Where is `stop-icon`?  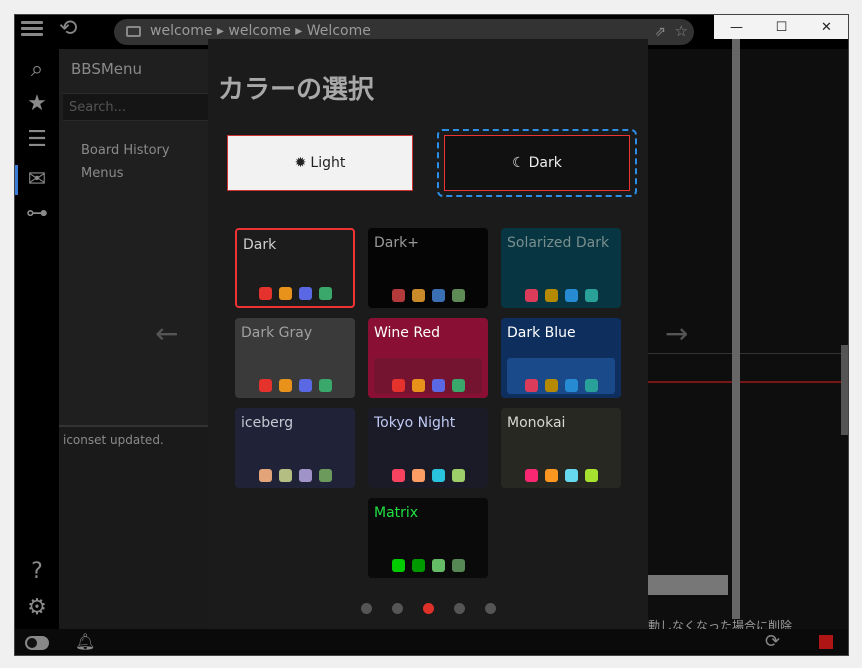 stop-icon is located at coordinates (826, 642).